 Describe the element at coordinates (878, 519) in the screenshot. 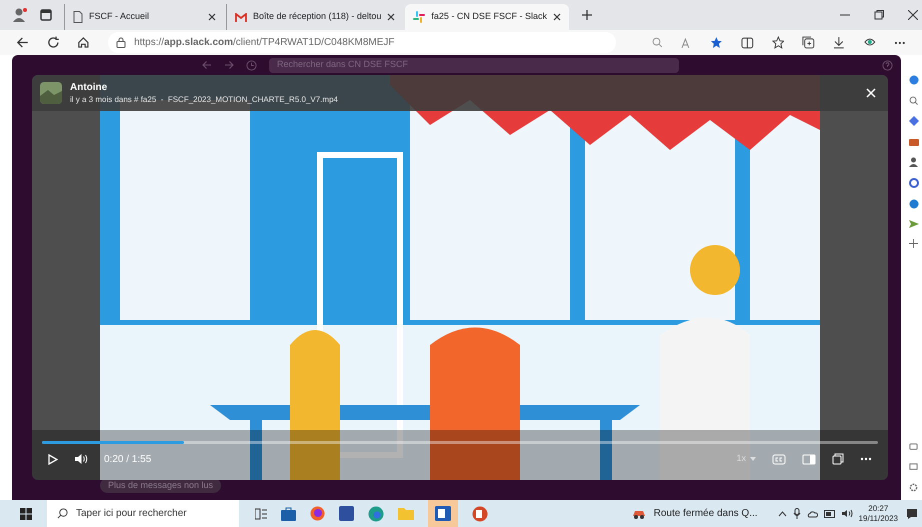

I see `clock-date: 19/11/2023` at that location.